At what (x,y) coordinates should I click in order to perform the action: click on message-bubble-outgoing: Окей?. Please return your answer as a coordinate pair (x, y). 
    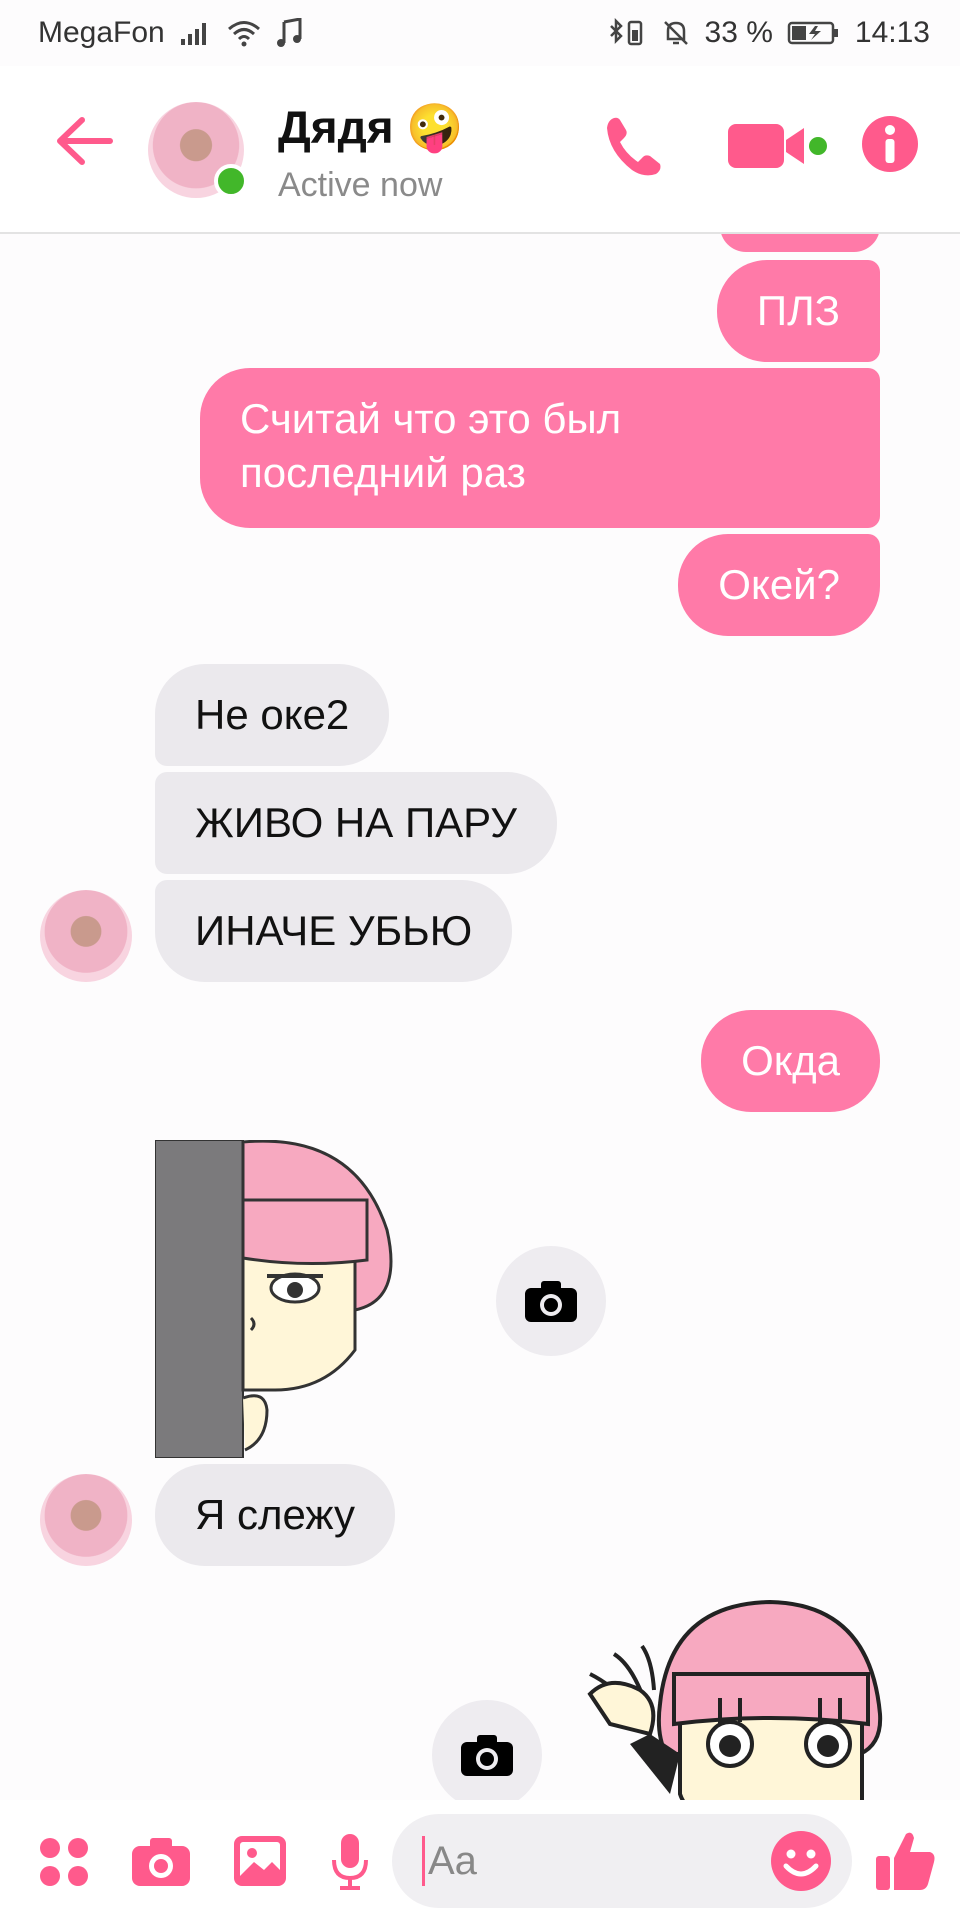
    Looking at the image, I should click on (779, 585).